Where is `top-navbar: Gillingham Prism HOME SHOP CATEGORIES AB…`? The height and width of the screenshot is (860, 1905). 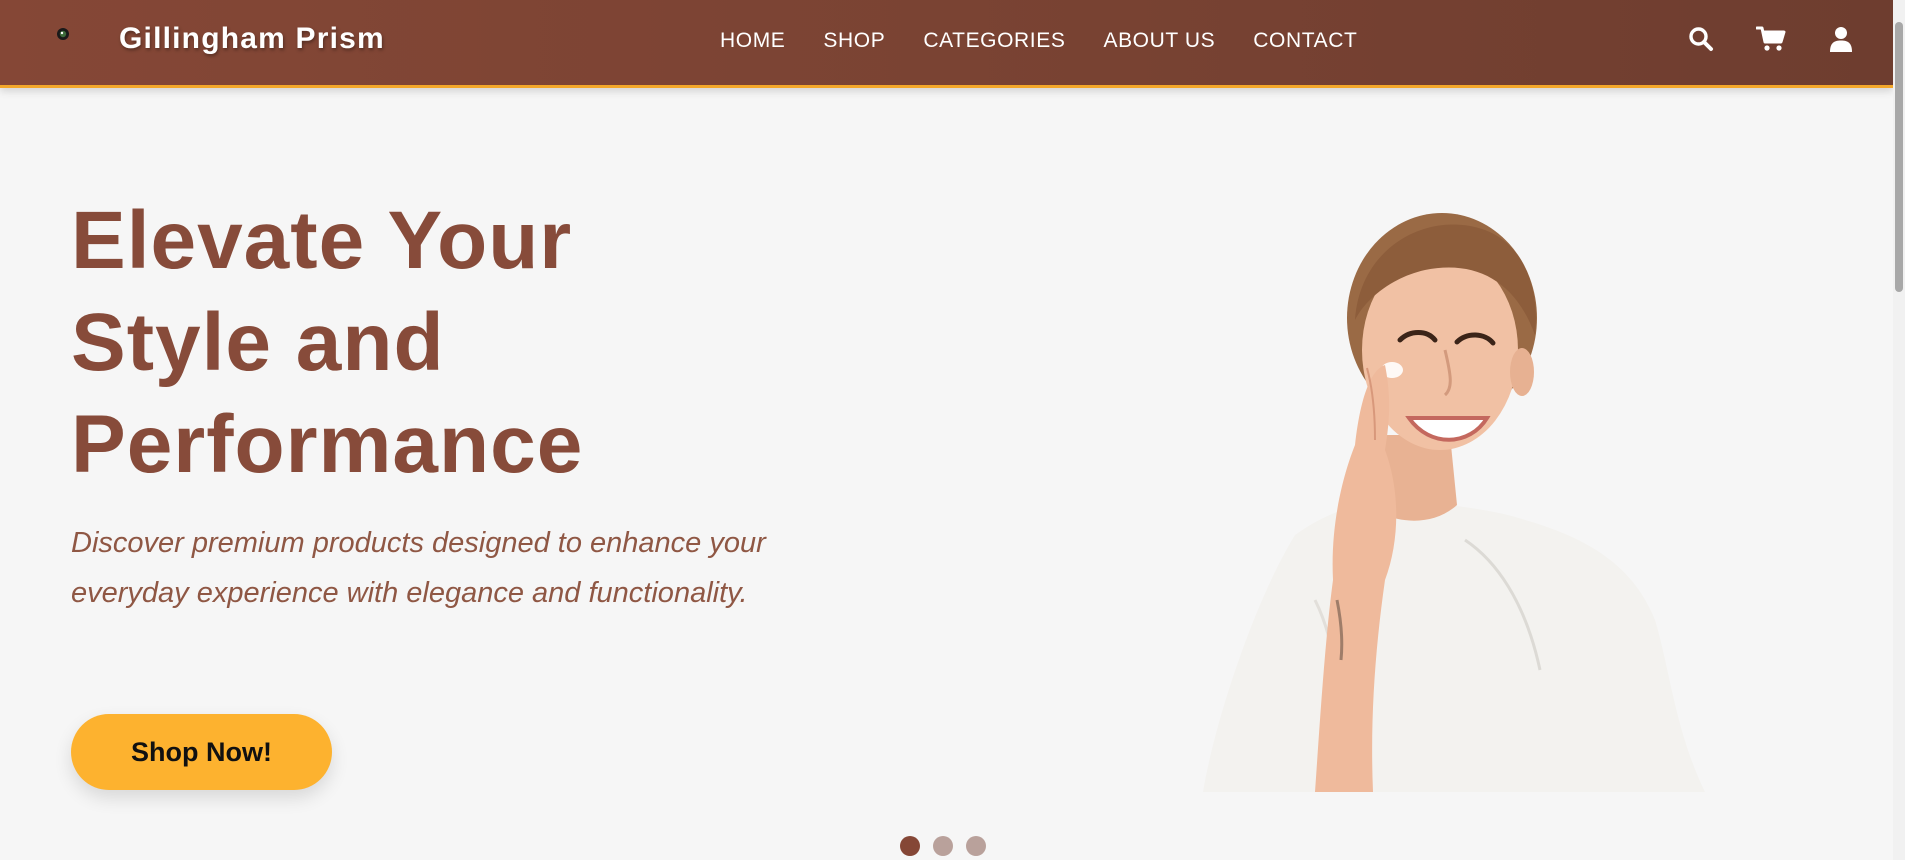
top-navbar: Gillingham Prism HOME SHOP CATEGORIES AB… is located at coordinates (946, 44).